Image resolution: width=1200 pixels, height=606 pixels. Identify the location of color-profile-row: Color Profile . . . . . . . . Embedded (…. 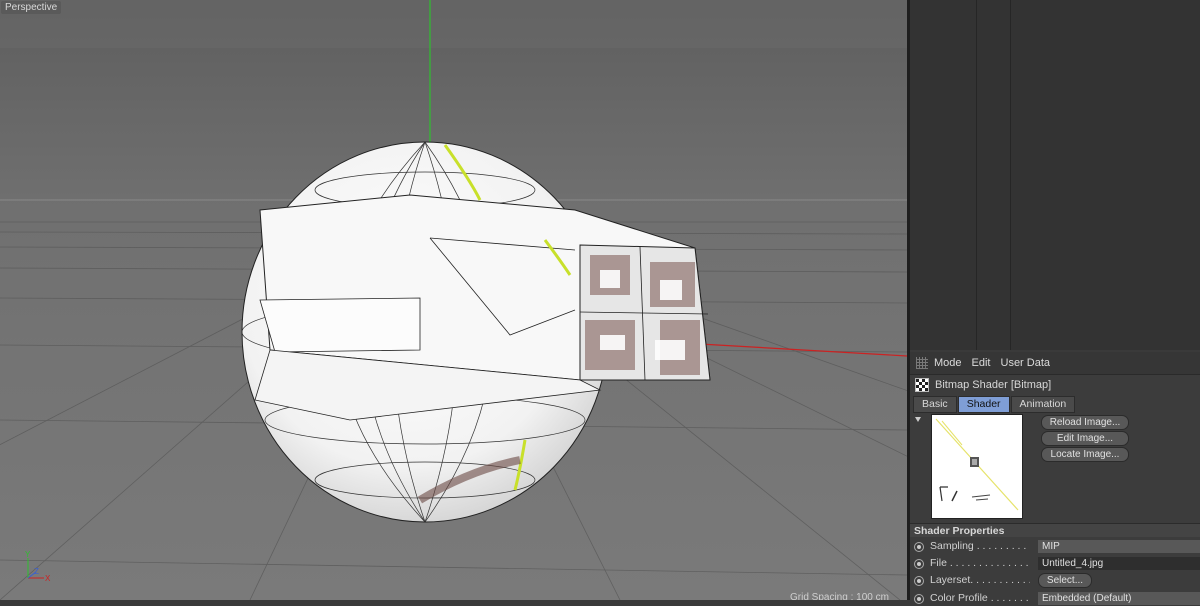
(1057, 598).